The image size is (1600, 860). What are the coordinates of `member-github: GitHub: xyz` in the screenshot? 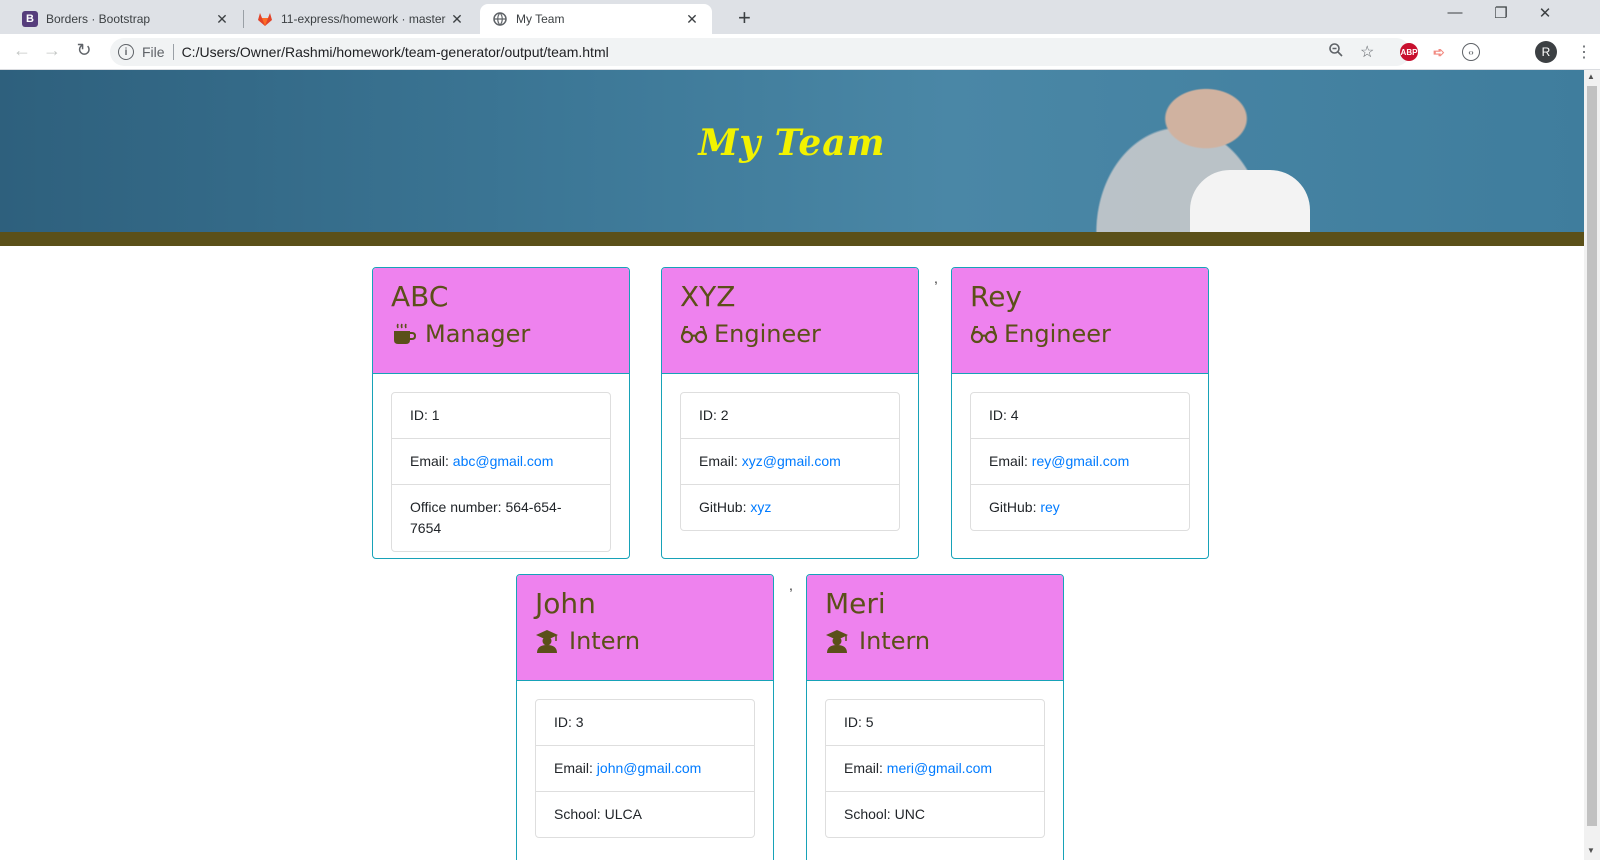 It's located at (790, 507).